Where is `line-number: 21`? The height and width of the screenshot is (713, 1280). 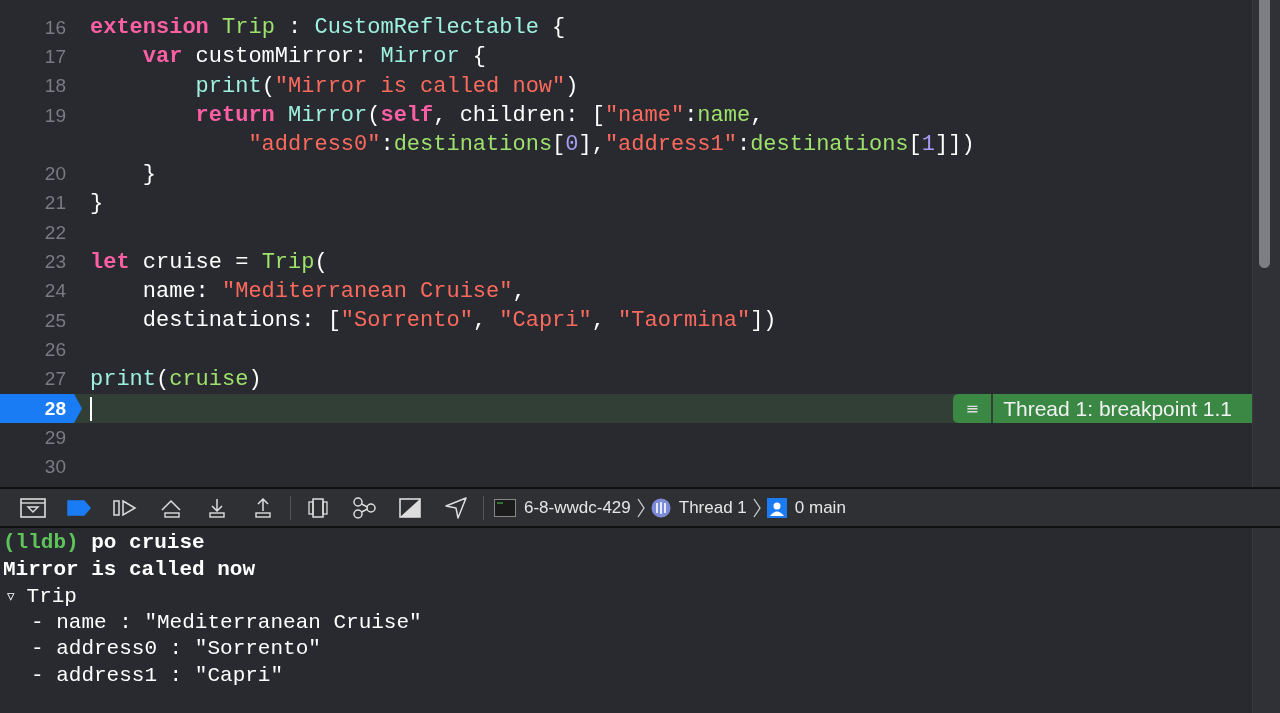 line-number: 21 is located at coordinates (54, 203).